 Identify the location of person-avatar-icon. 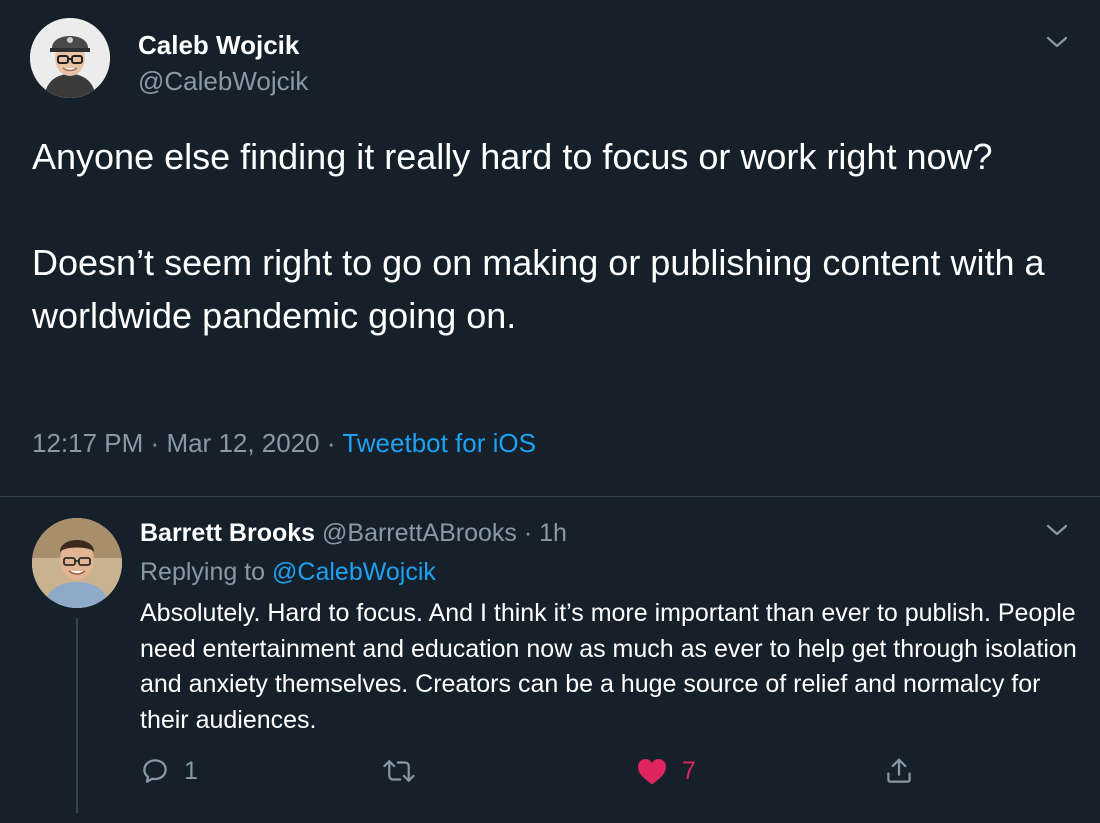
(77, 563).